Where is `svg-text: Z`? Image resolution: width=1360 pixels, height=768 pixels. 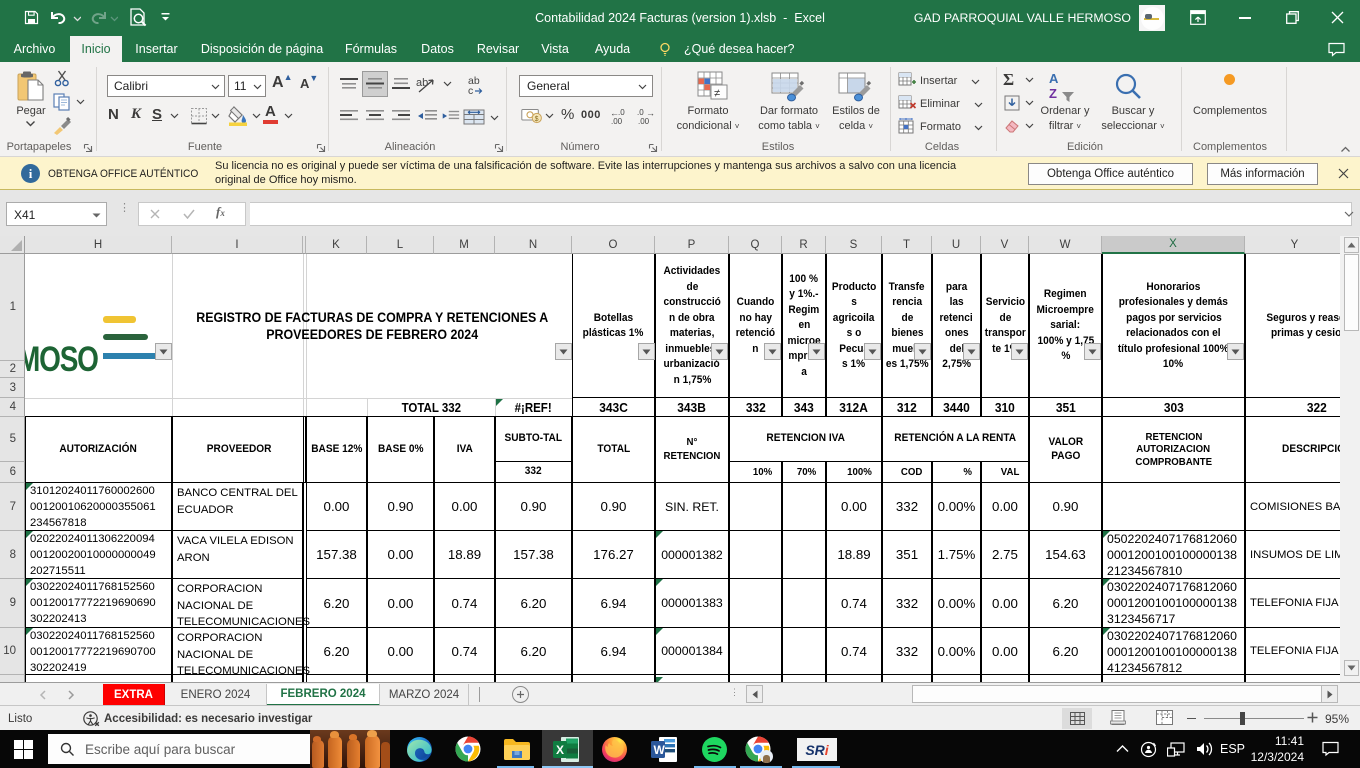 svg-text: Z is located at coordinates (1053, 93).